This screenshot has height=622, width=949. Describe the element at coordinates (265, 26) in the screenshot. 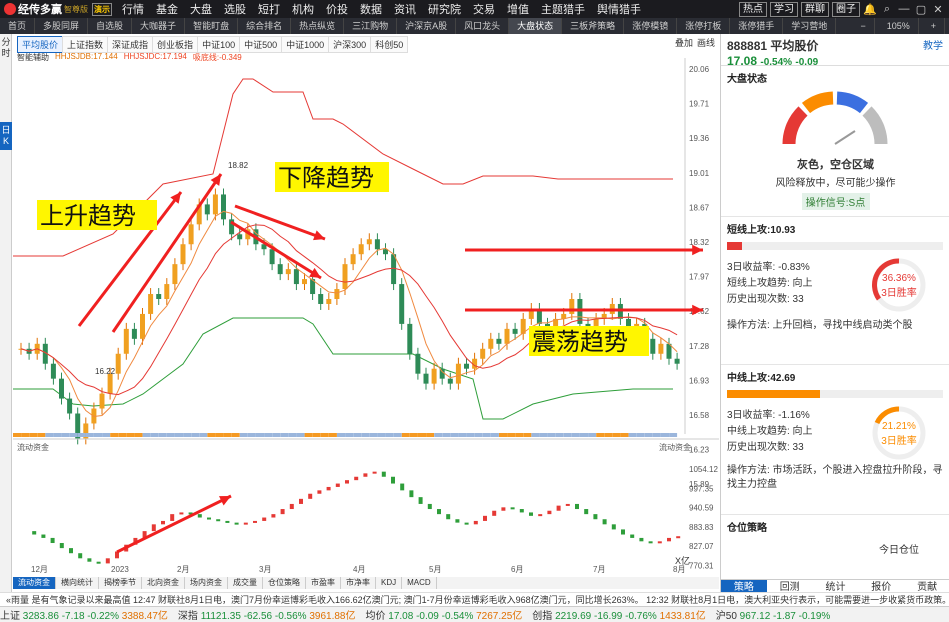

I see `page-tab: 综合排名` at that location.